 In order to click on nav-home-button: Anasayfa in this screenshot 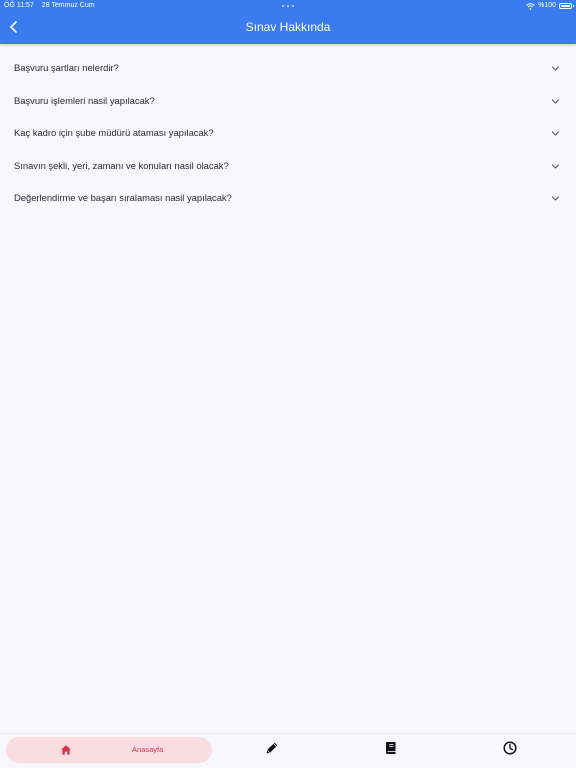, I will do `click(109, 750)`.